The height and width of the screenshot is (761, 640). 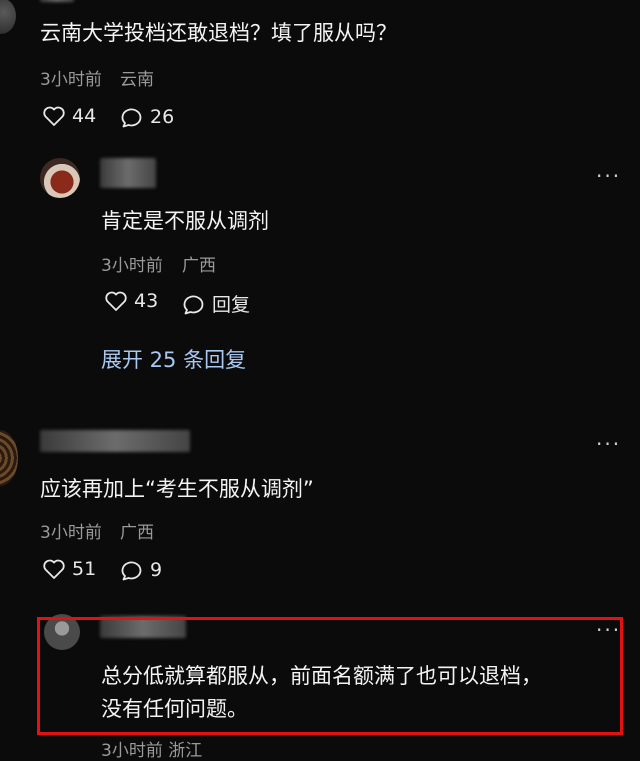 I want to click on comment-meta-partial: 3小时前 浙江, so click(x=152, y=751).